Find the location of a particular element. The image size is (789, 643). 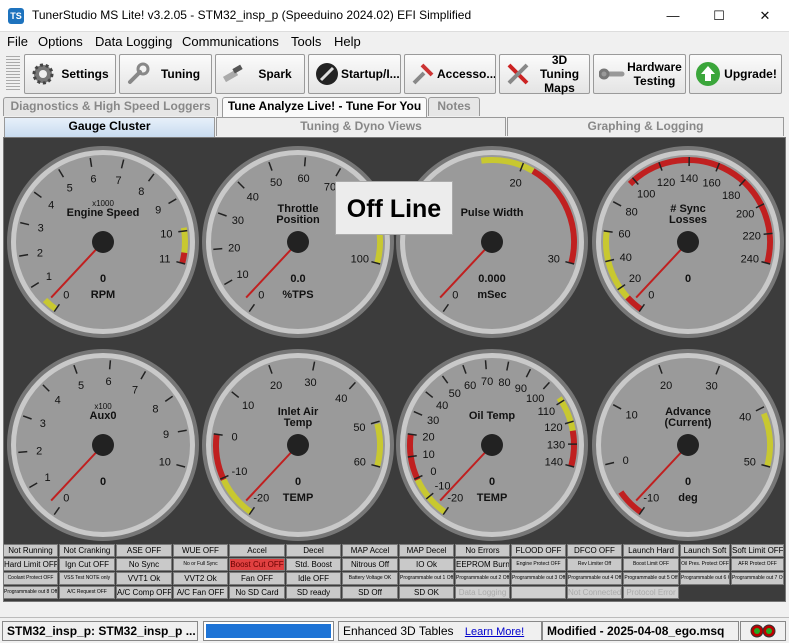

gauge-title: Position is located at coordinates (298, 220).